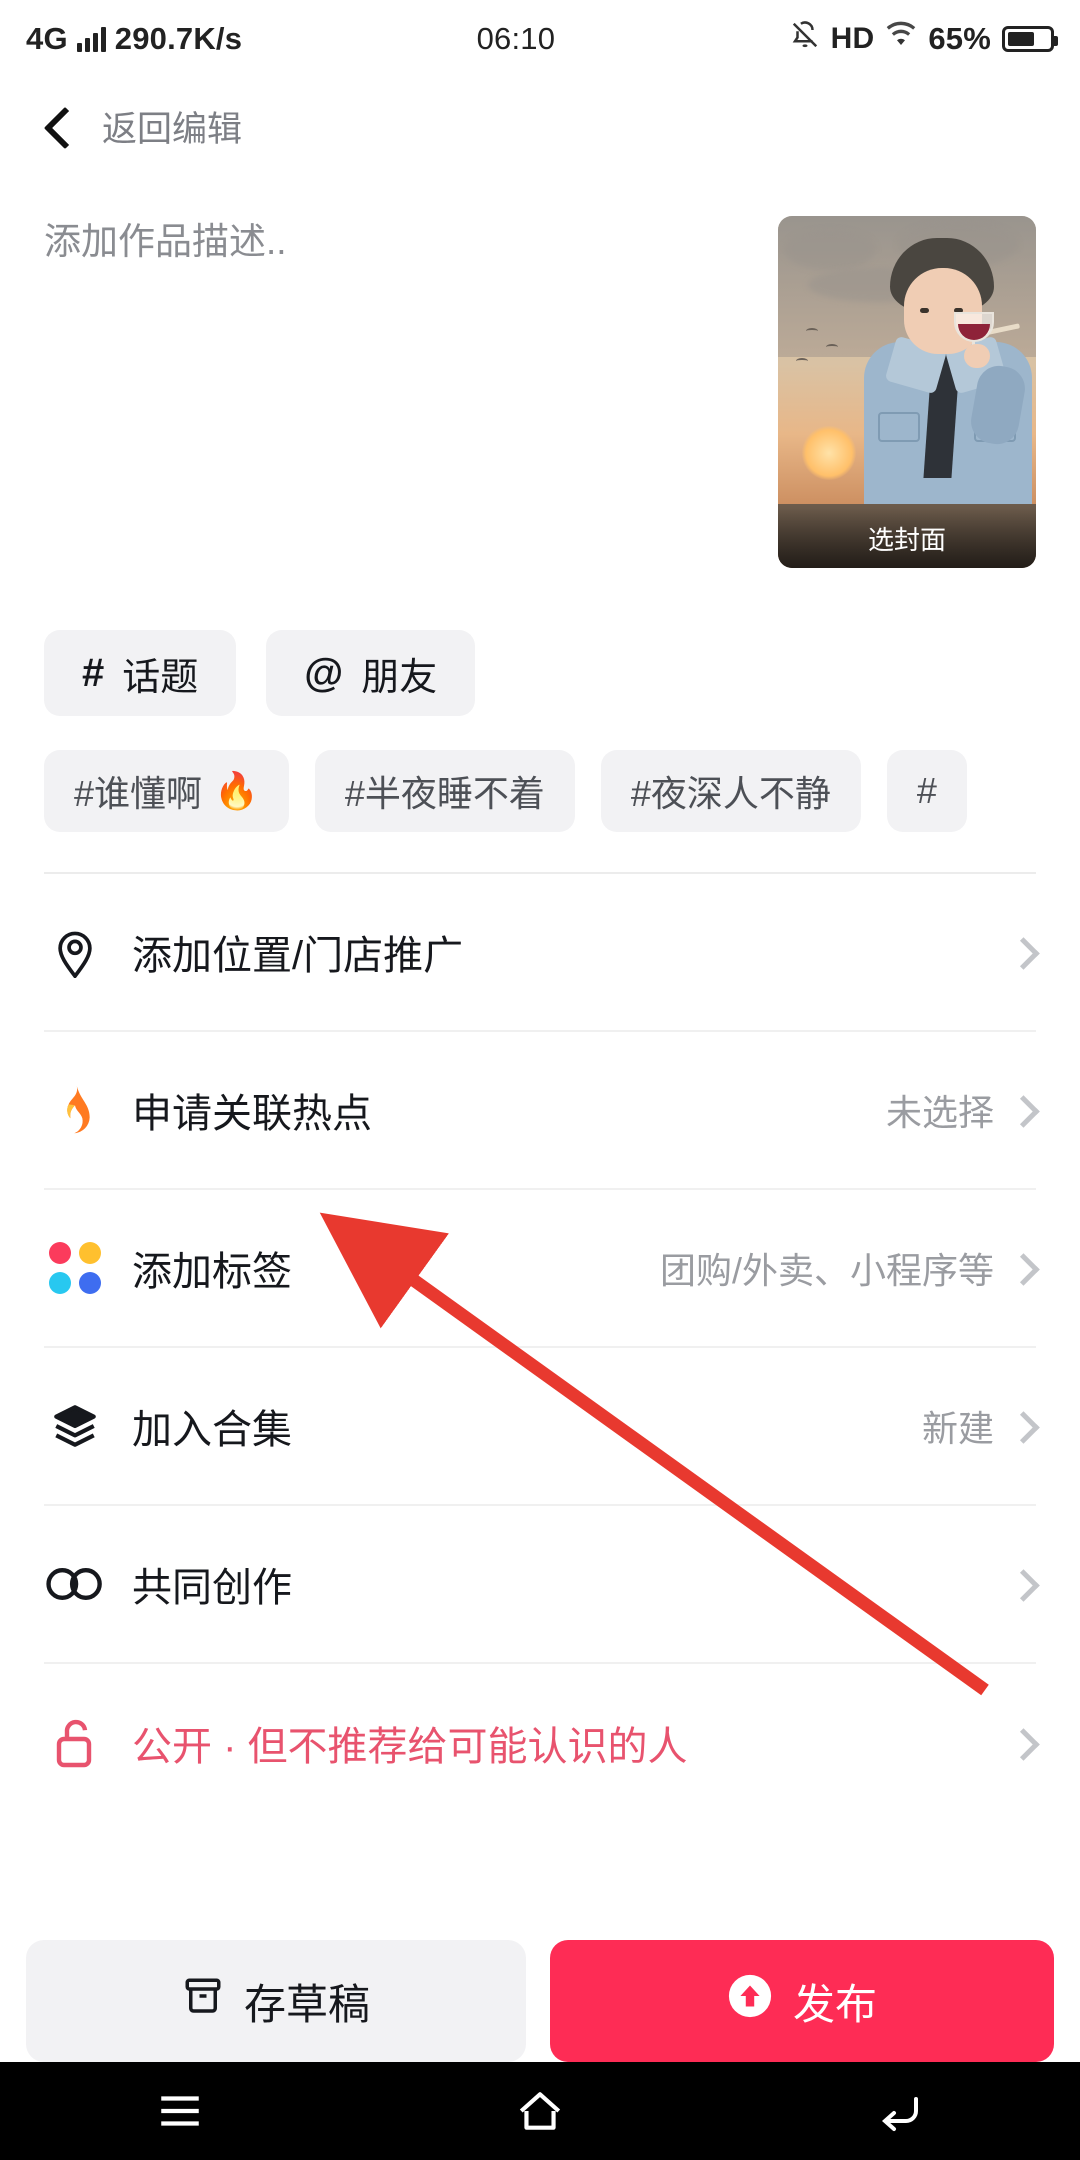  I want to click on hd-icon: HD, so click(852, 38).